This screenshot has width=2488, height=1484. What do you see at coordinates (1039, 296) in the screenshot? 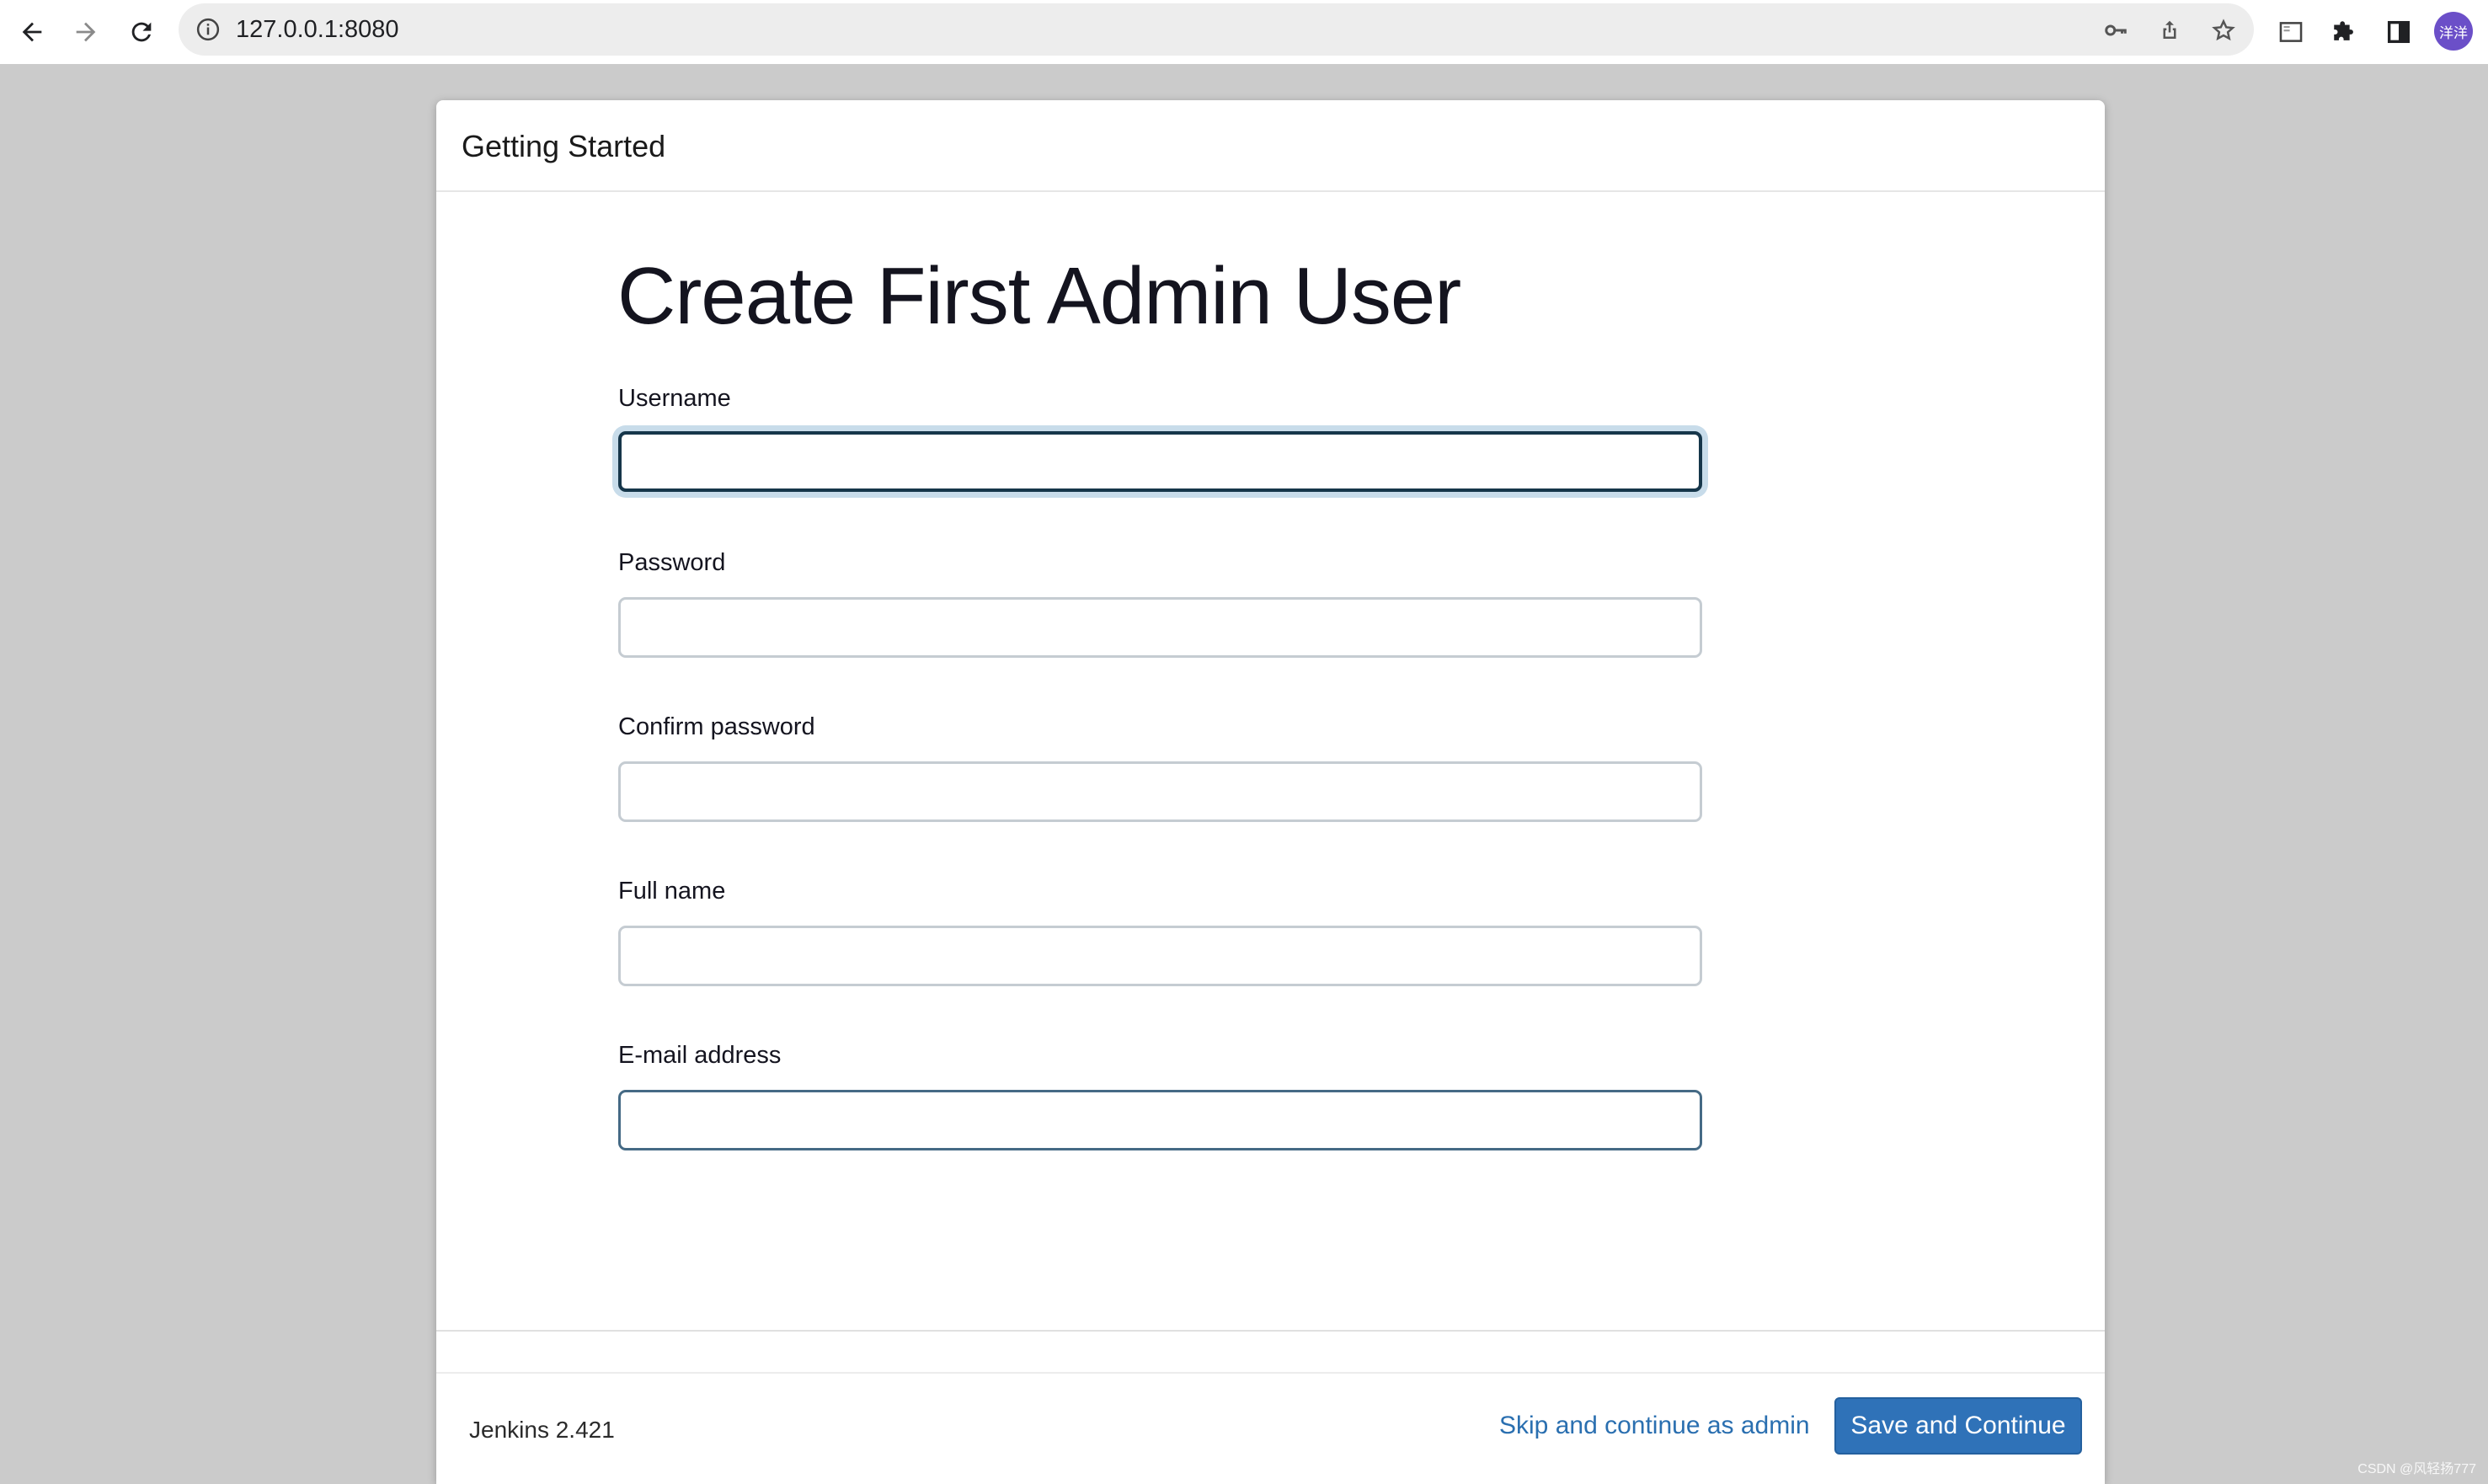
I see `page-title: Create First Admin User` at bounding box center [1039, 296].